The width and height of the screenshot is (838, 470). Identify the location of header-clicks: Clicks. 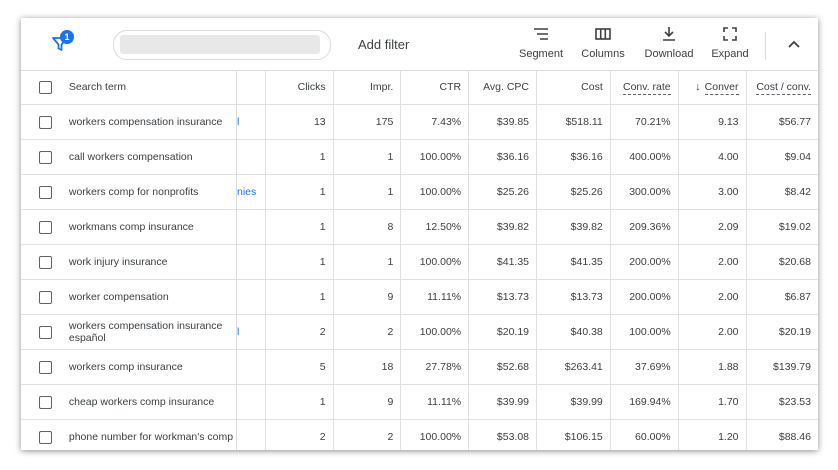
(299, 87).